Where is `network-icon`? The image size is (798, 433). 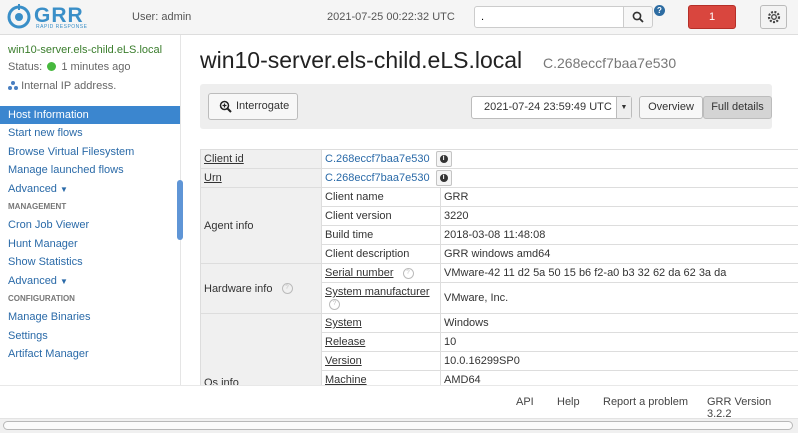
network-icon is located at coordinates (13, 85).